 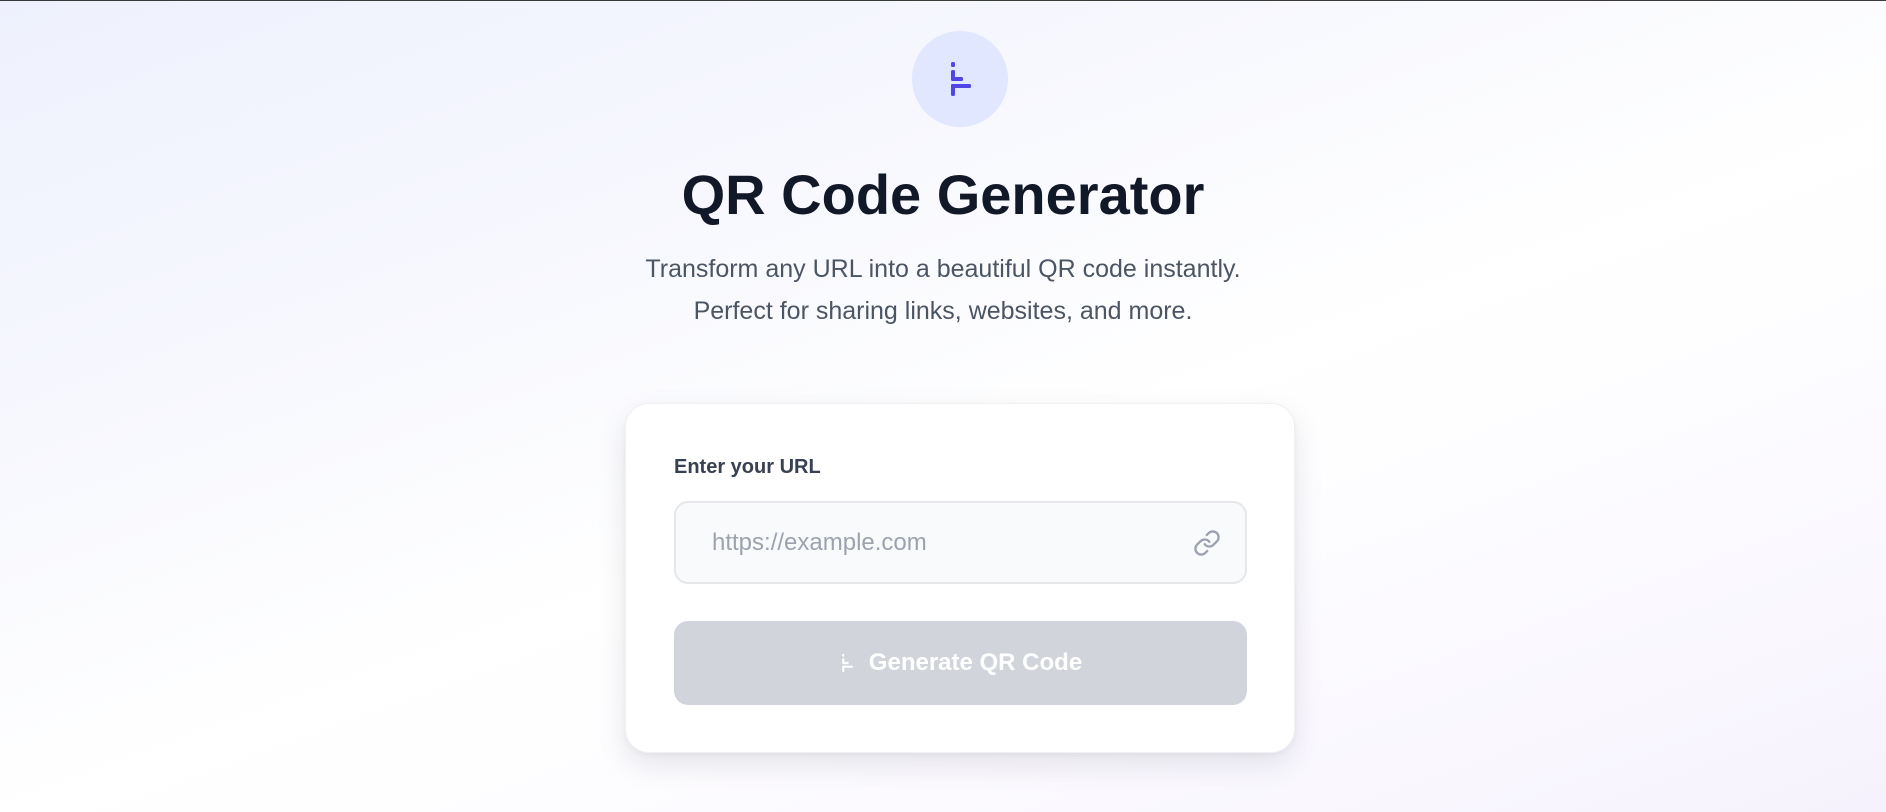 What do you see at coordinates (975, 662) in the screenshot?
I see `generate-button-label: Generate QR Code` at bounding box center [975, 662].